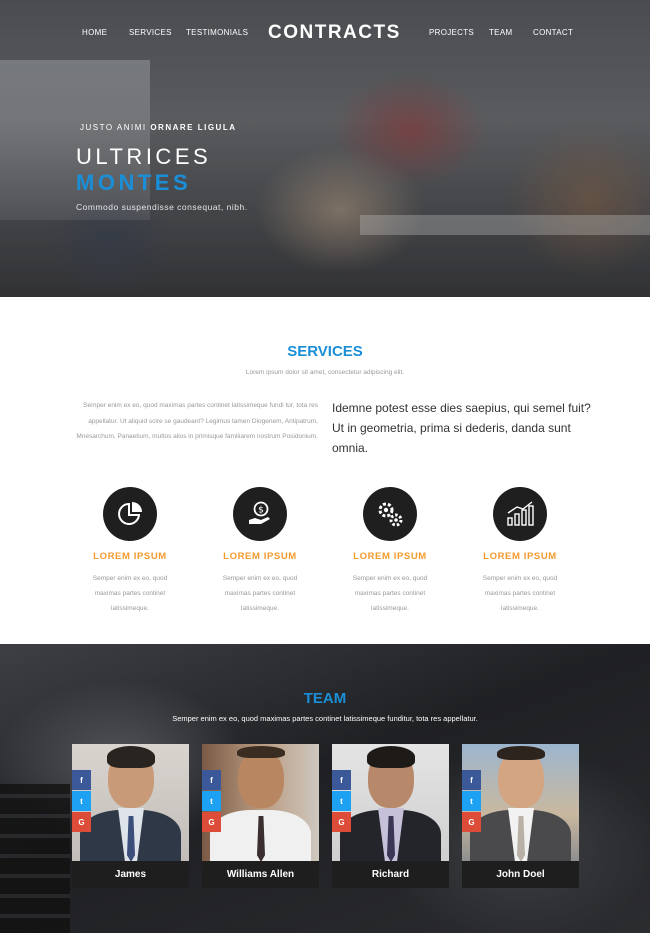 The image size is (650, 933). Describe the element at coordinates (260, 874) in the screenshot. I see `team-member-name: Williams Allen` at that location.